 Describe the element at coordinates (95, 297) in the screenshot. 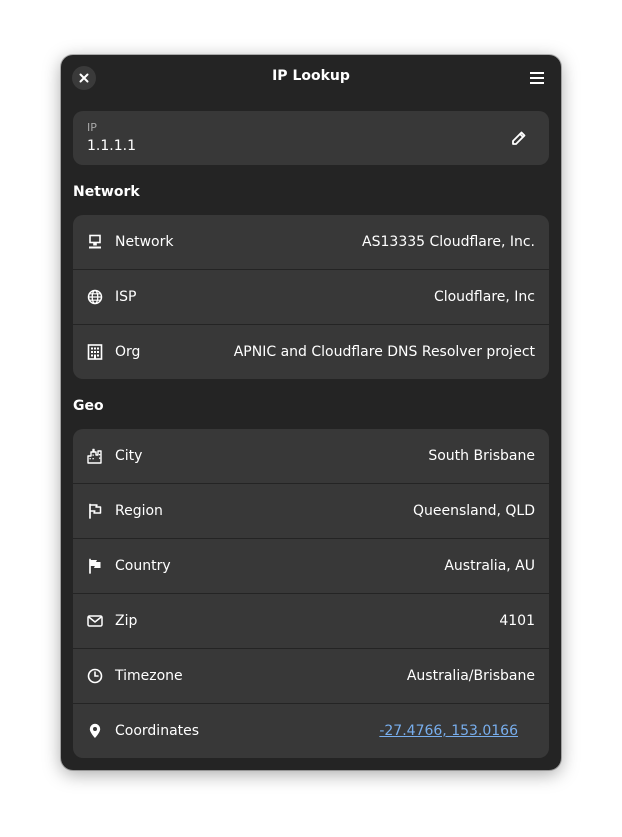

I see `globe-icon` at that location.